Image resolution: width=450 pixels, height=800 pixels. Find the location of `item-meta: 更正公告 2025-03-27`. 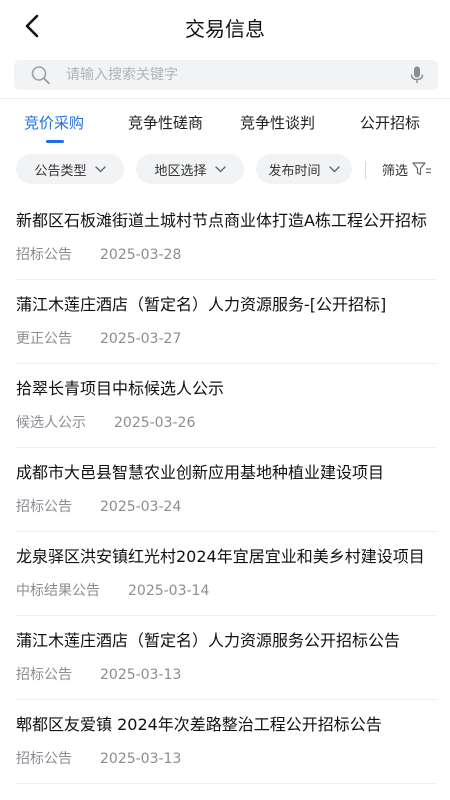

item-meta: 更正公告 2025-03-27 is located at coordinates (98, 338).